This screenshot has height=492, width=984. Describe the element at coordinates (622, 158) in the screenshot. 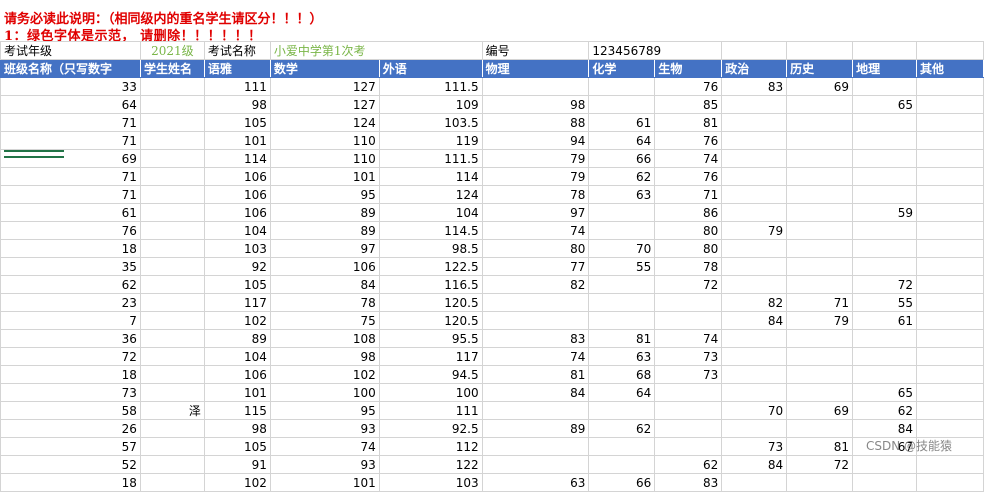

I see `table-cell: 66` at that location.